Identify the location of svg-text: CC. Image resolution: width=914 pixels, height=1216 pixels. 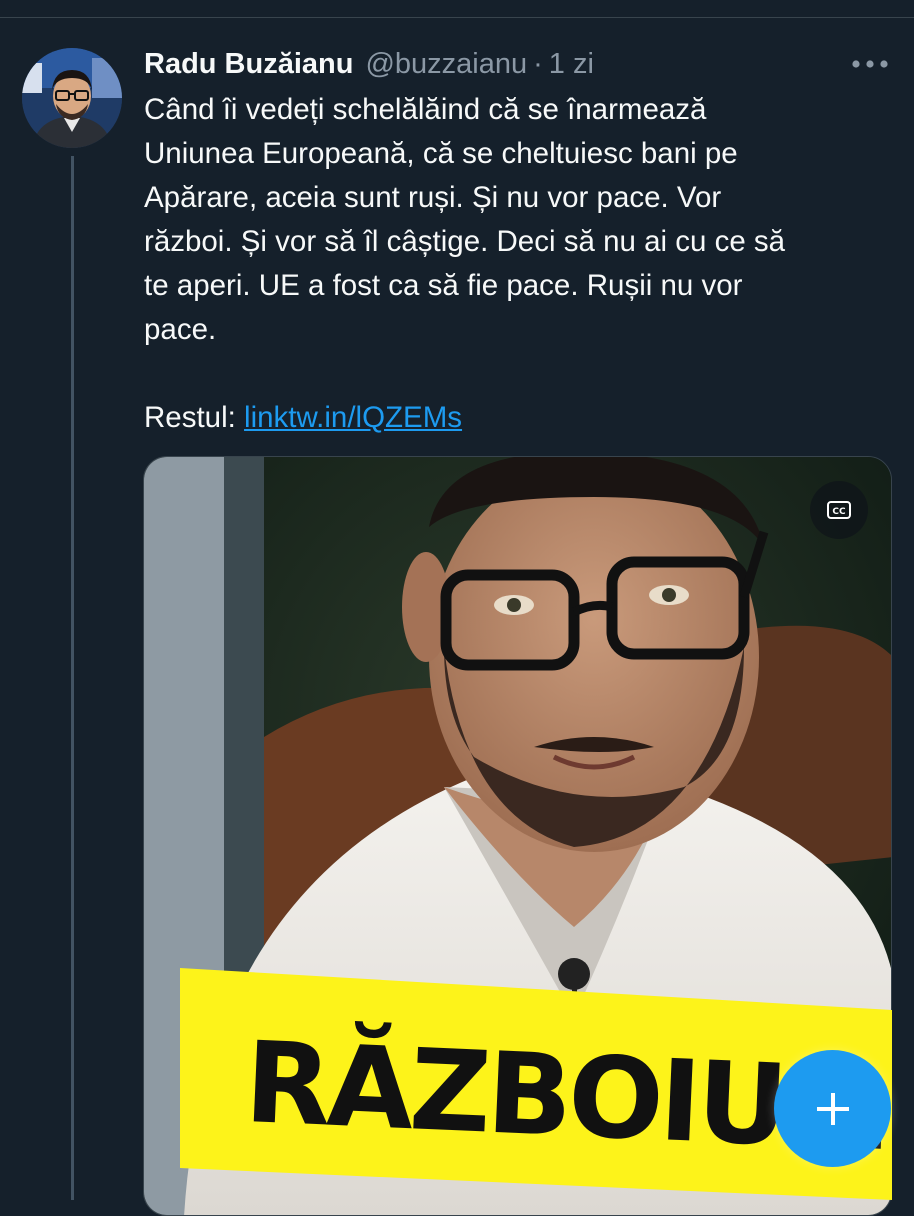
(839, 512).